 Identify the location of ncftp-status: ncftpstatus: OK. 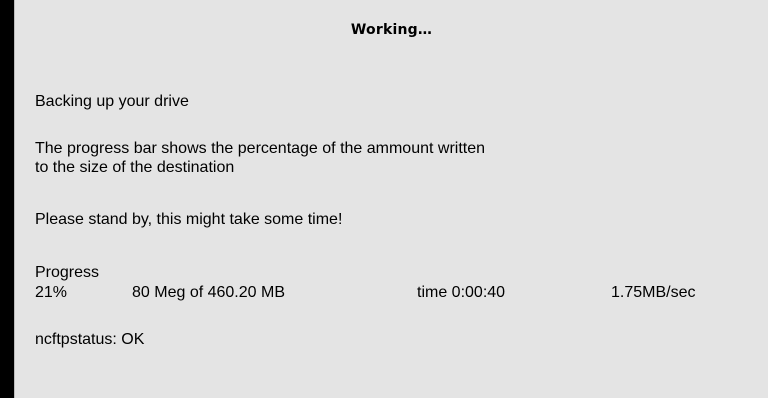
(90, 339).